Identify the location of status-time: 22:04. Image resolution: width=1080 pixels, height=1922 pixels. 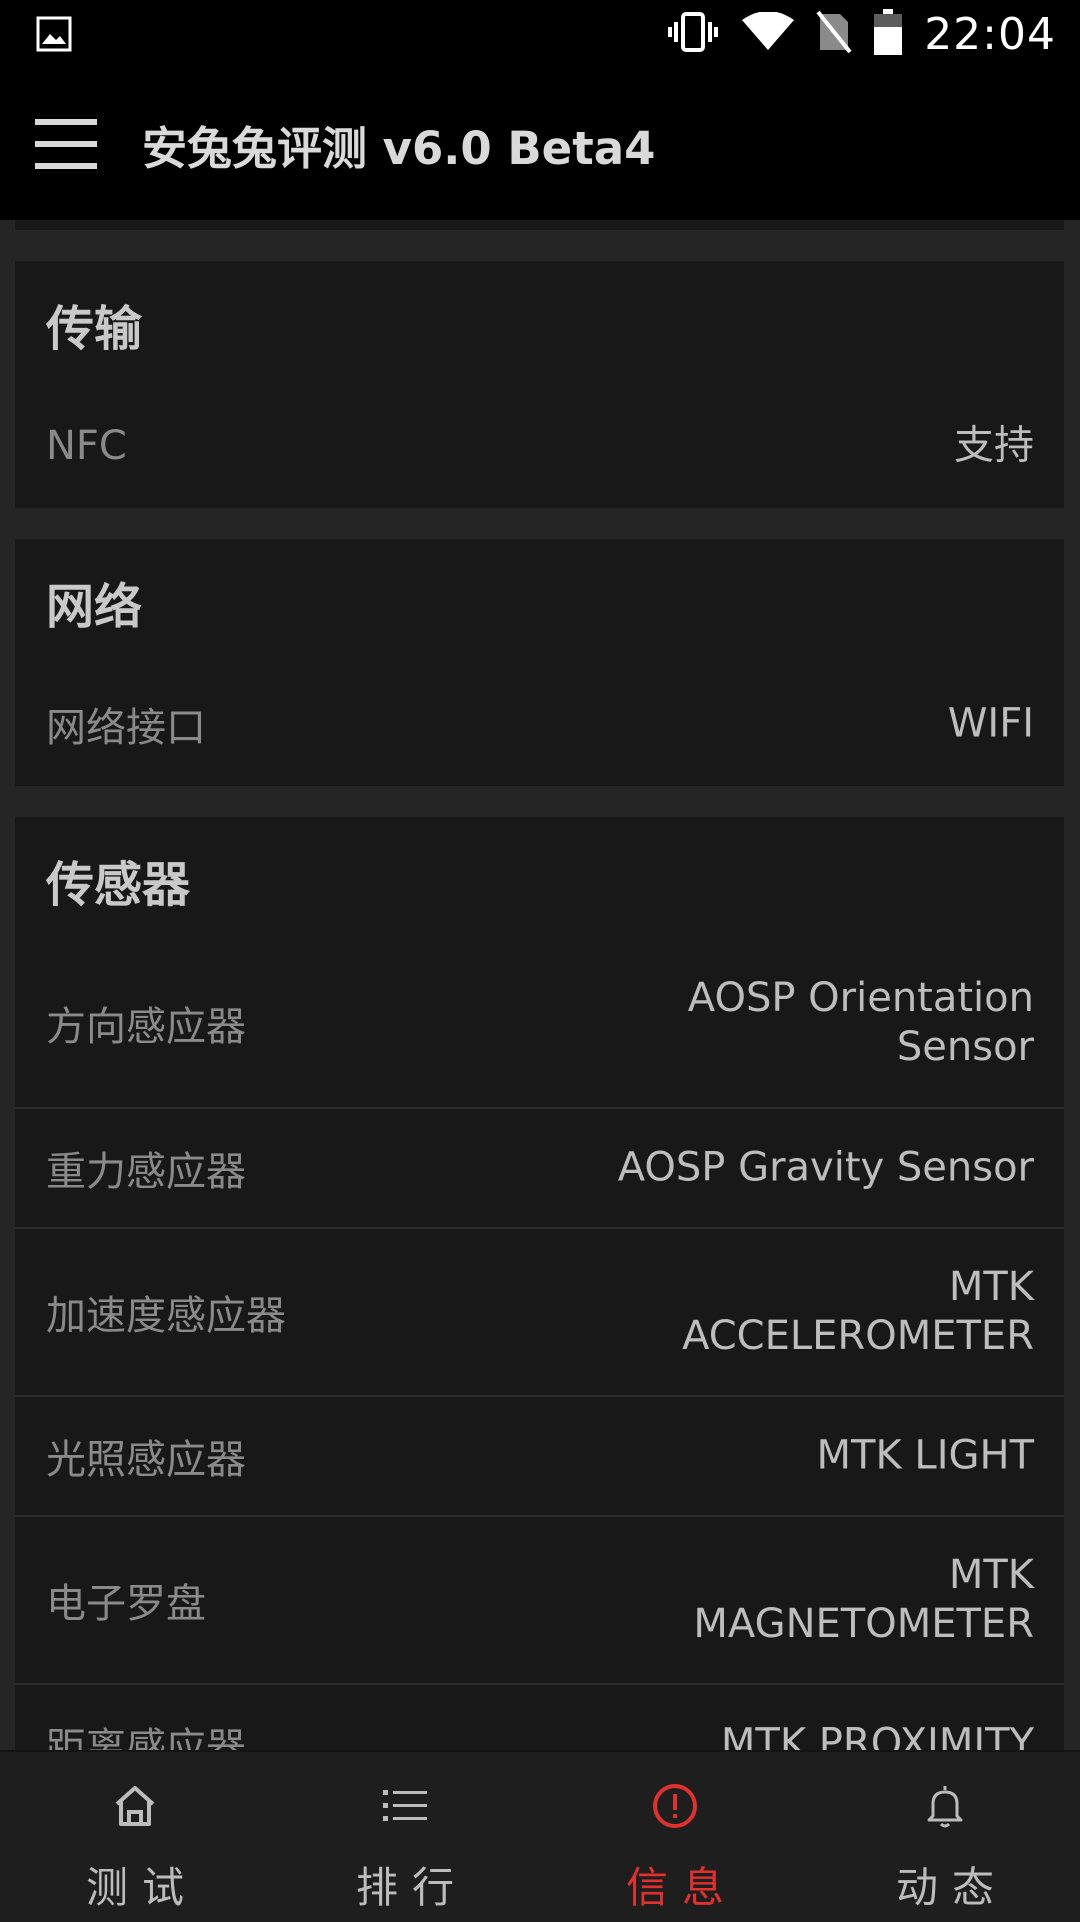
(990, 34).